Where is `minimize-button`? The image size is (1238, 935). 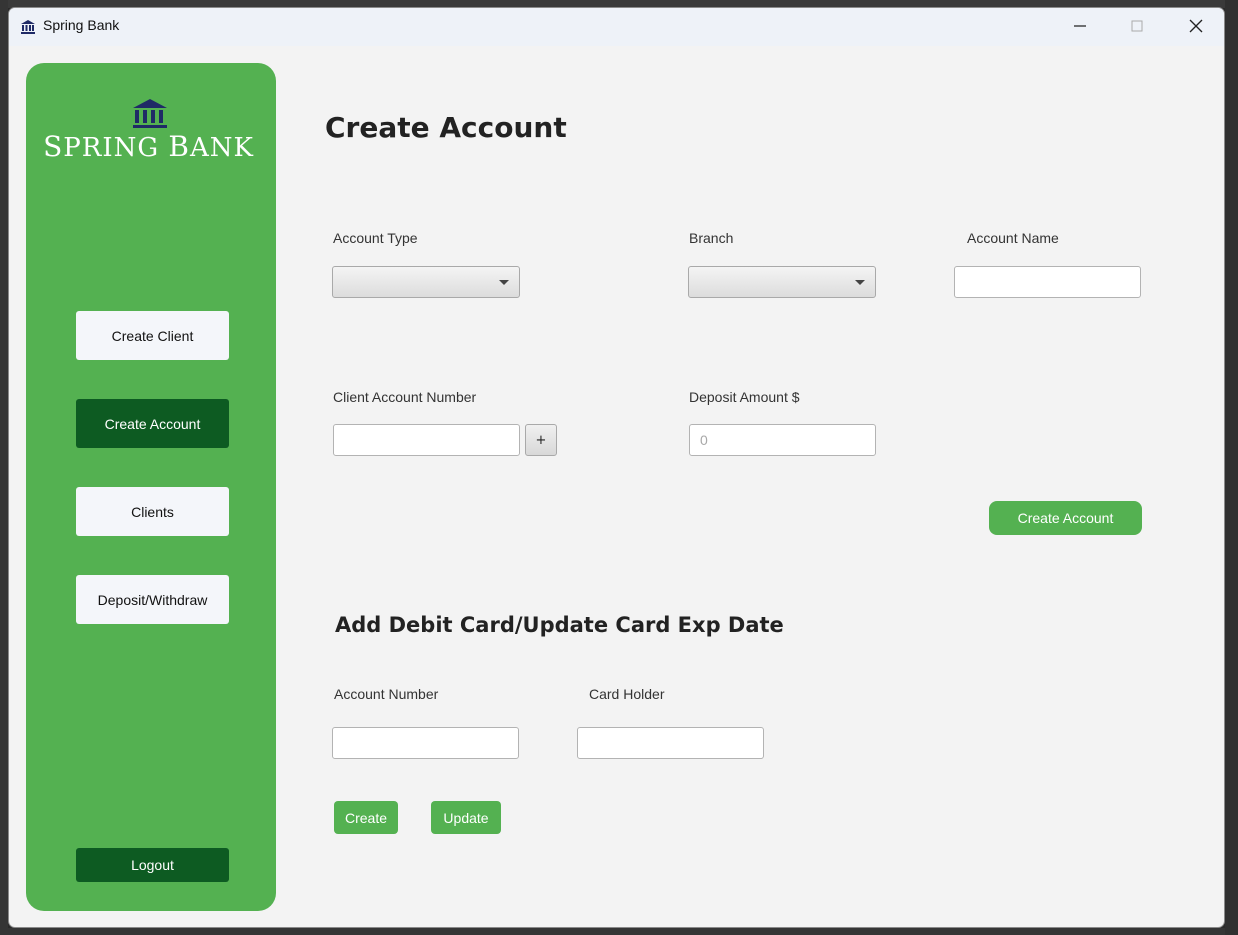
minimize-button is located at coordinates (1080, 26).